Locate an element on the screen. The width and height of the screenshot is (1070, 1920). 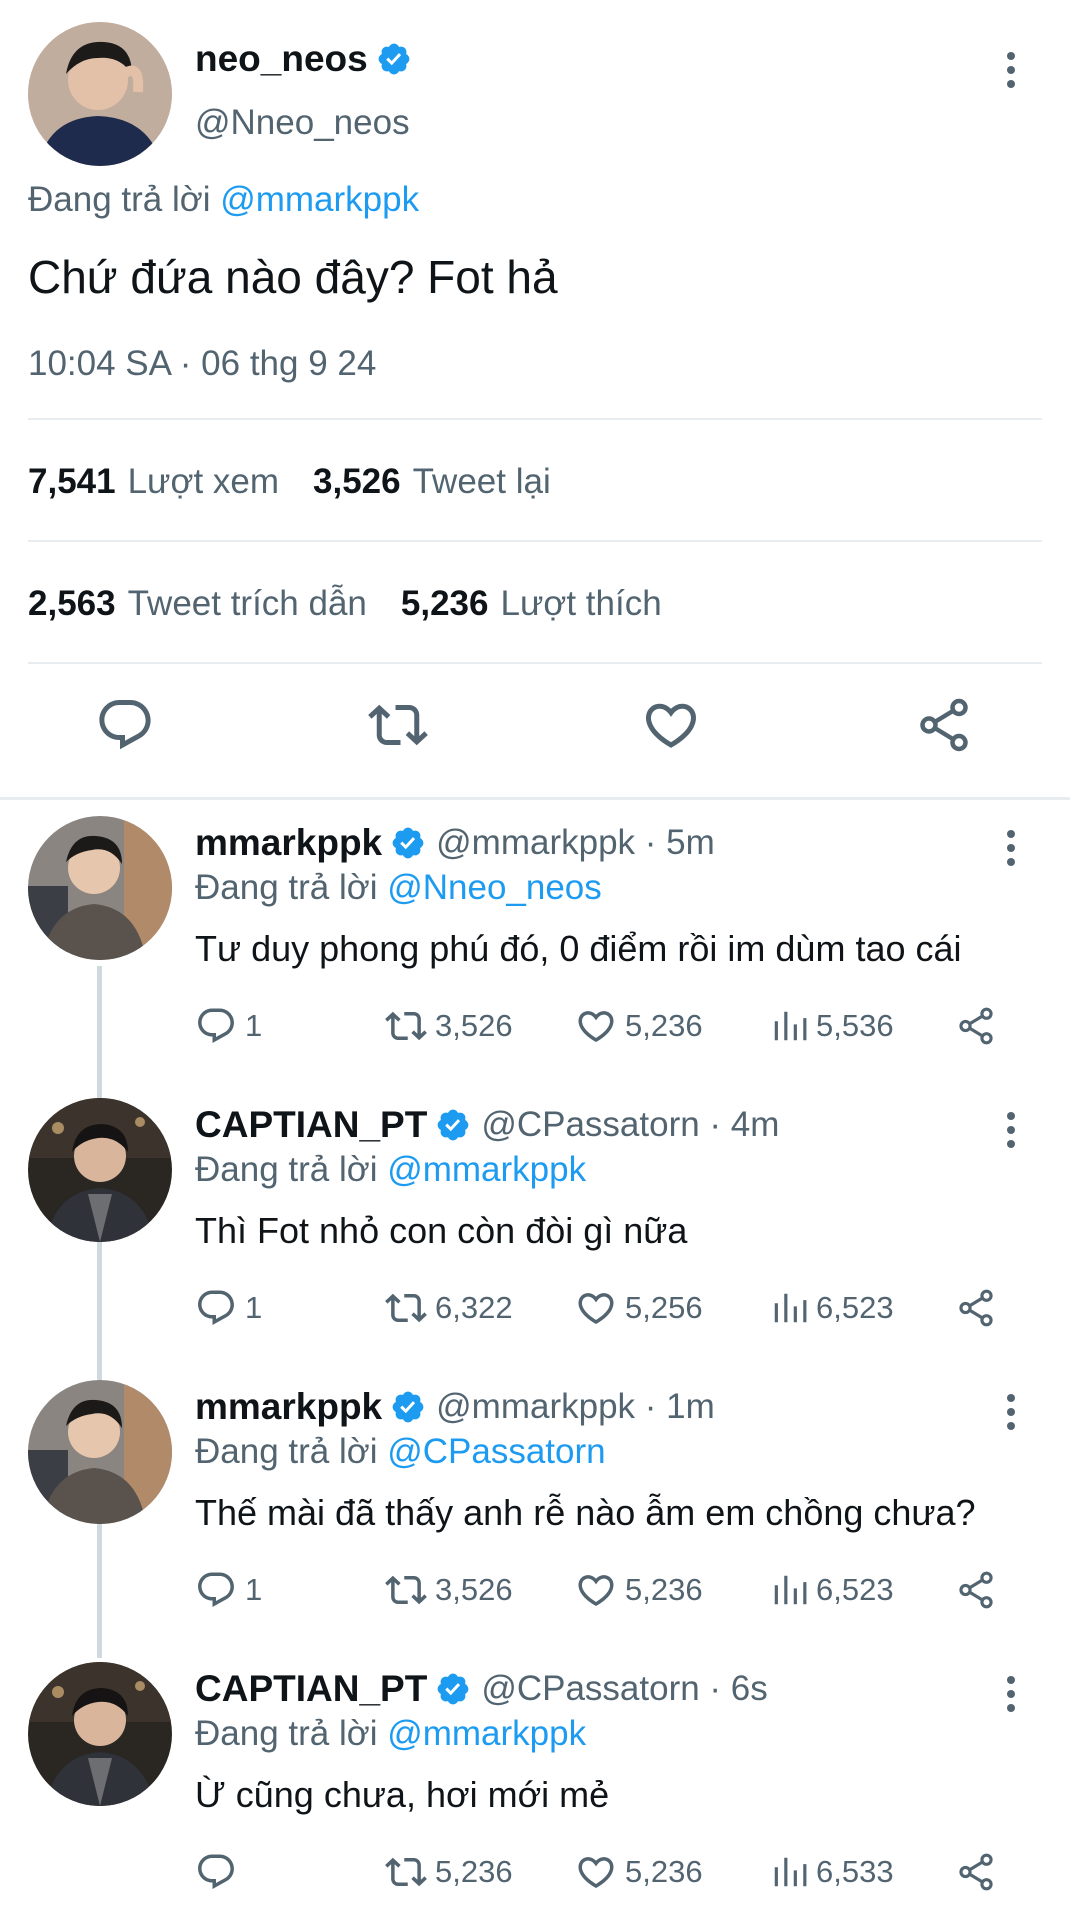
retweet-count: 5,236 is located at coordinates (474, 1871).